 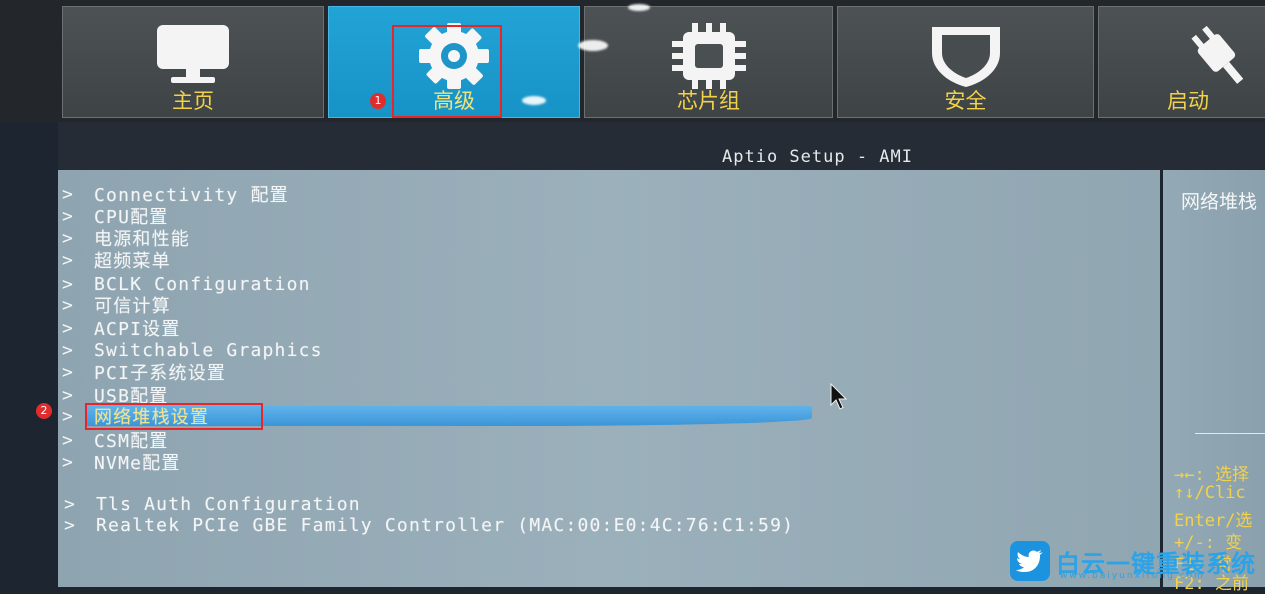 I want to click on tab-main-label: 主页, so click(x=193, y=101).